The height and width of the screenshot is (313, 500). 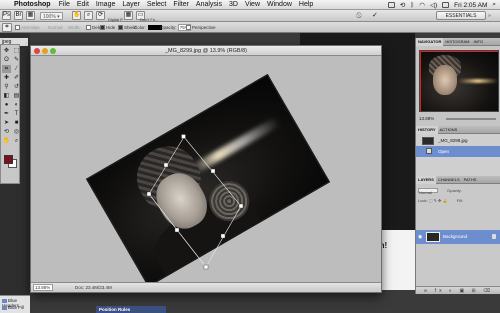 I want to click on dropbox-icon, so click(x=391, y=5).